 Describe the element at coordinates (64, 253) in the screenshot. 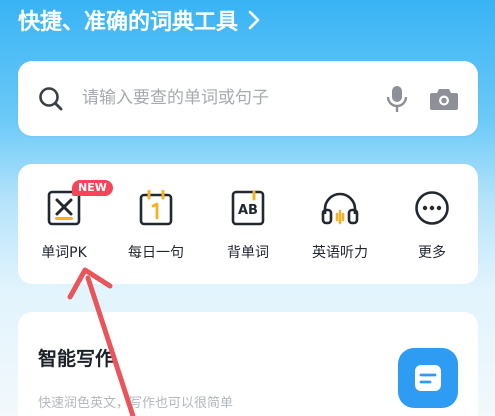

I see `tool-label: 单词PK` at that location.